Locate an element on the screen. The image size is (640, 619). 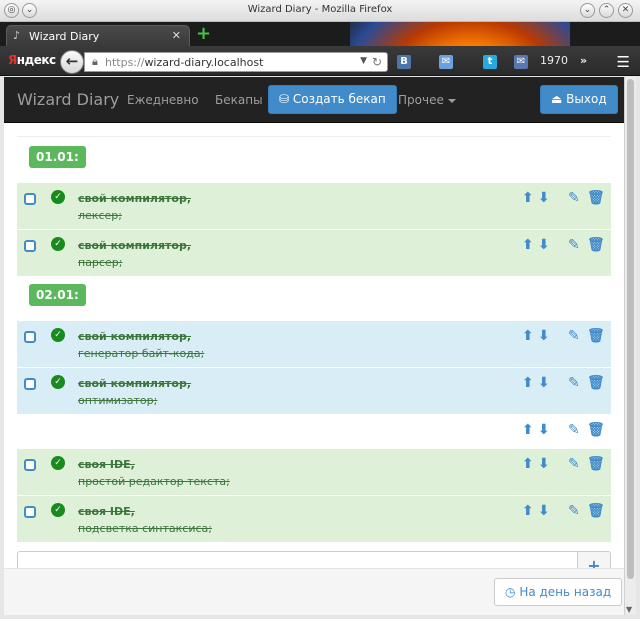
browser-tab: ♪ Wizard Diary ✕ is located at coordinates (98, 35).